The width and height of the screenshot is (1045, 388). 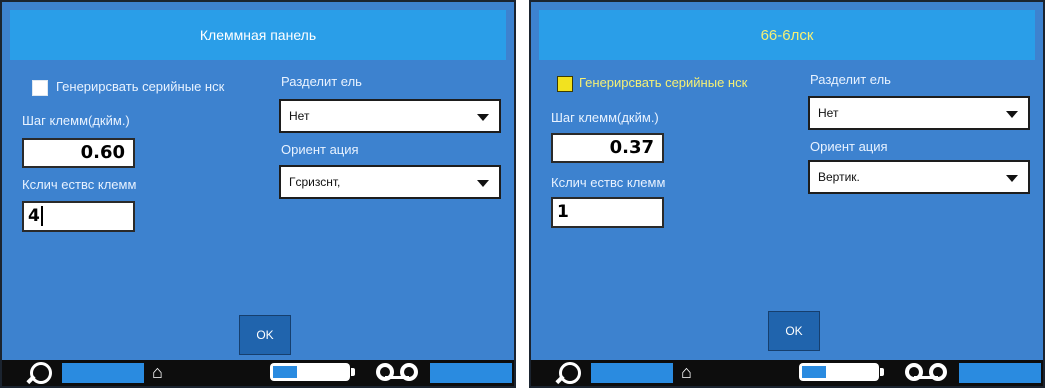 What do you see at coordinates (787, 35) in the screenshot?
I see `dialog-title: 66-6лск` at bounding box center [787, 35].